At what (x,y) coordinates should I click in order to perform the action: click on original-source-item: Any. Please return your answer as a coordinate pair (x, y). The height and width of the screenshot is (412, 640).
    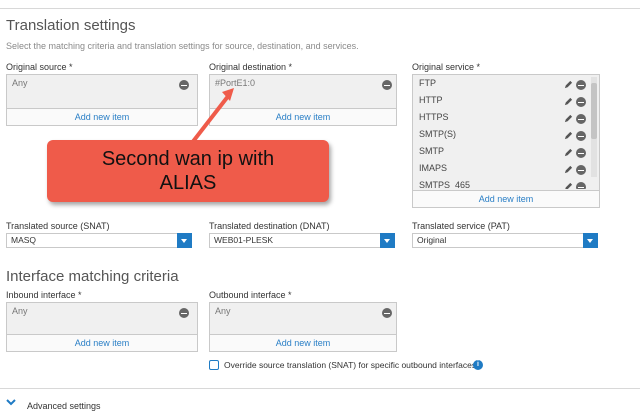
    Looking at the image, I should click on (20, 83).